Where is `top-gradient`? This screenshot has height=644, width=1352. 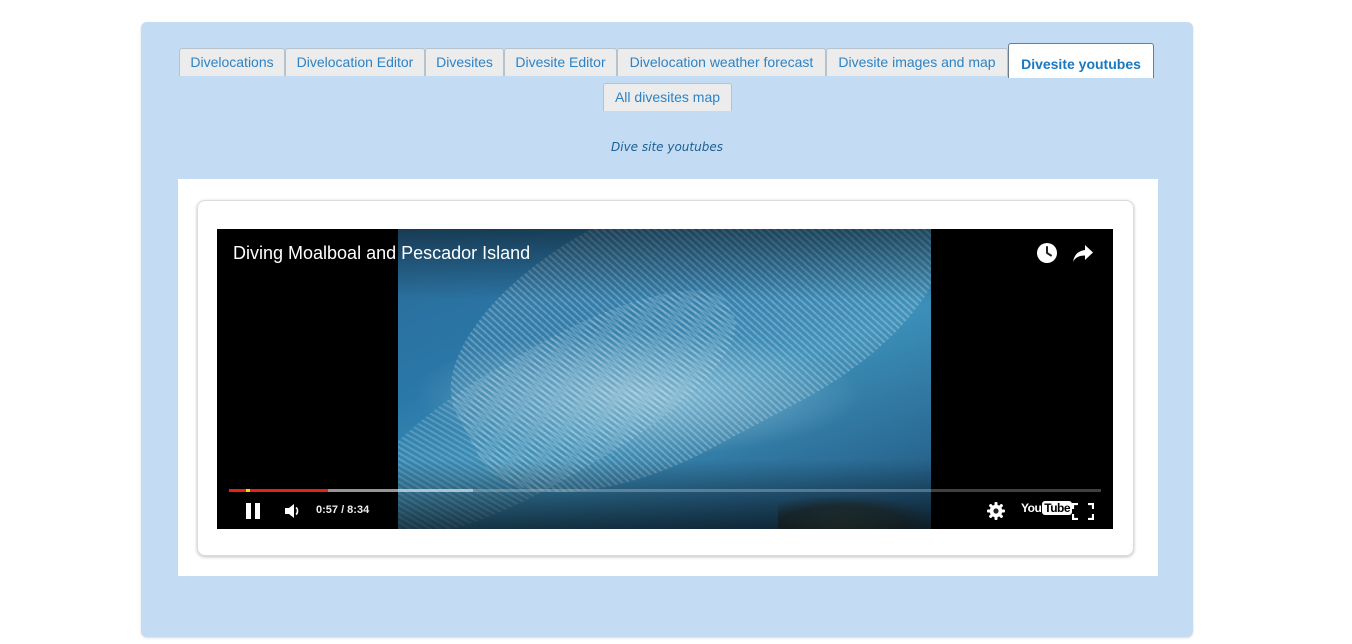 top-gradient is located at coordinates (665, 264).